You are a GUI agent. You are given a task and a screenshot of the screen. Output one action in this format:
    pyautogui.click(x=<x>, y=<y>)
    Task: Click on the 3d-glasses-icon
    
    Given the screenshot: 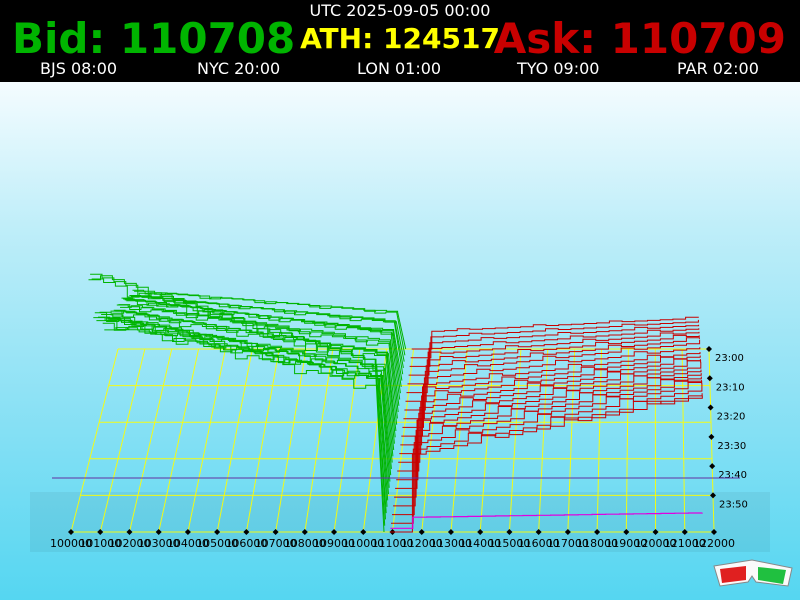 What is the action you would take?
    pyautogui.click(x=753, y=573)
    